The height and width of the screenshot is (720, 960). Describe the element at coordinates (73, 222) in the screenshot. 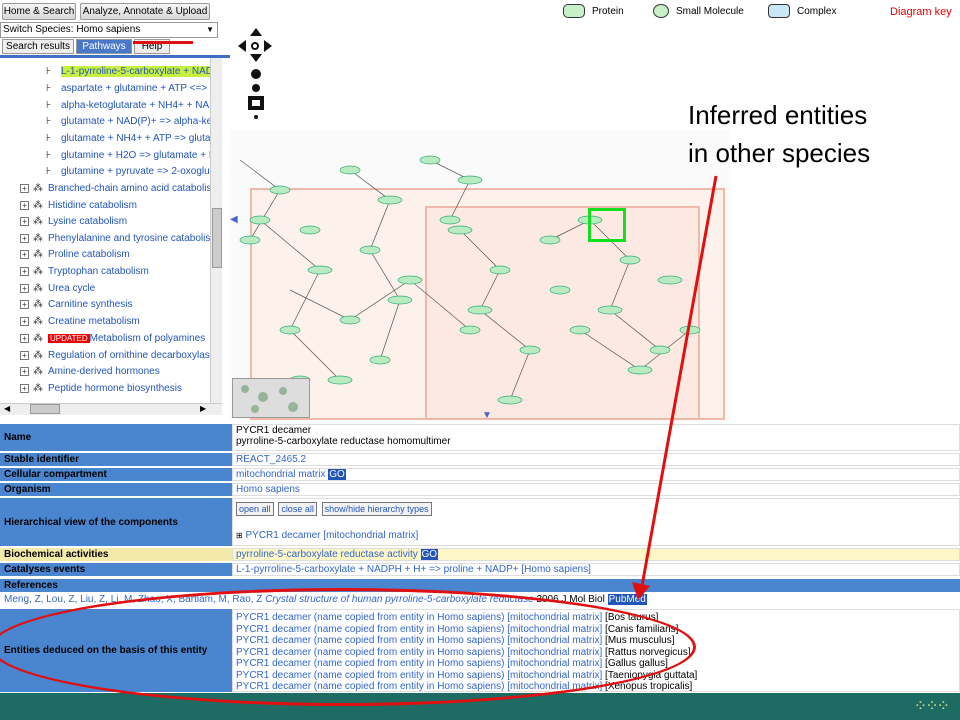

I see `tree-pathway-item: + ⁂ Lysine catabolism` at that location.